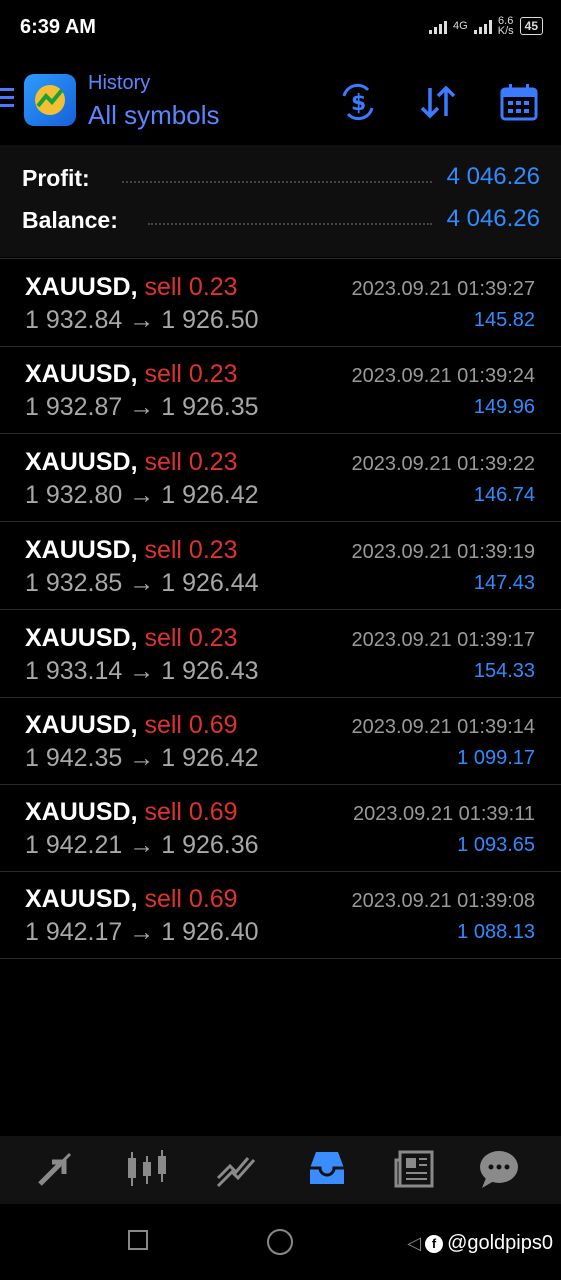 The height and width of the screenshot is (1280, 561). I want to click on nav-trend, so click(237, 1169).